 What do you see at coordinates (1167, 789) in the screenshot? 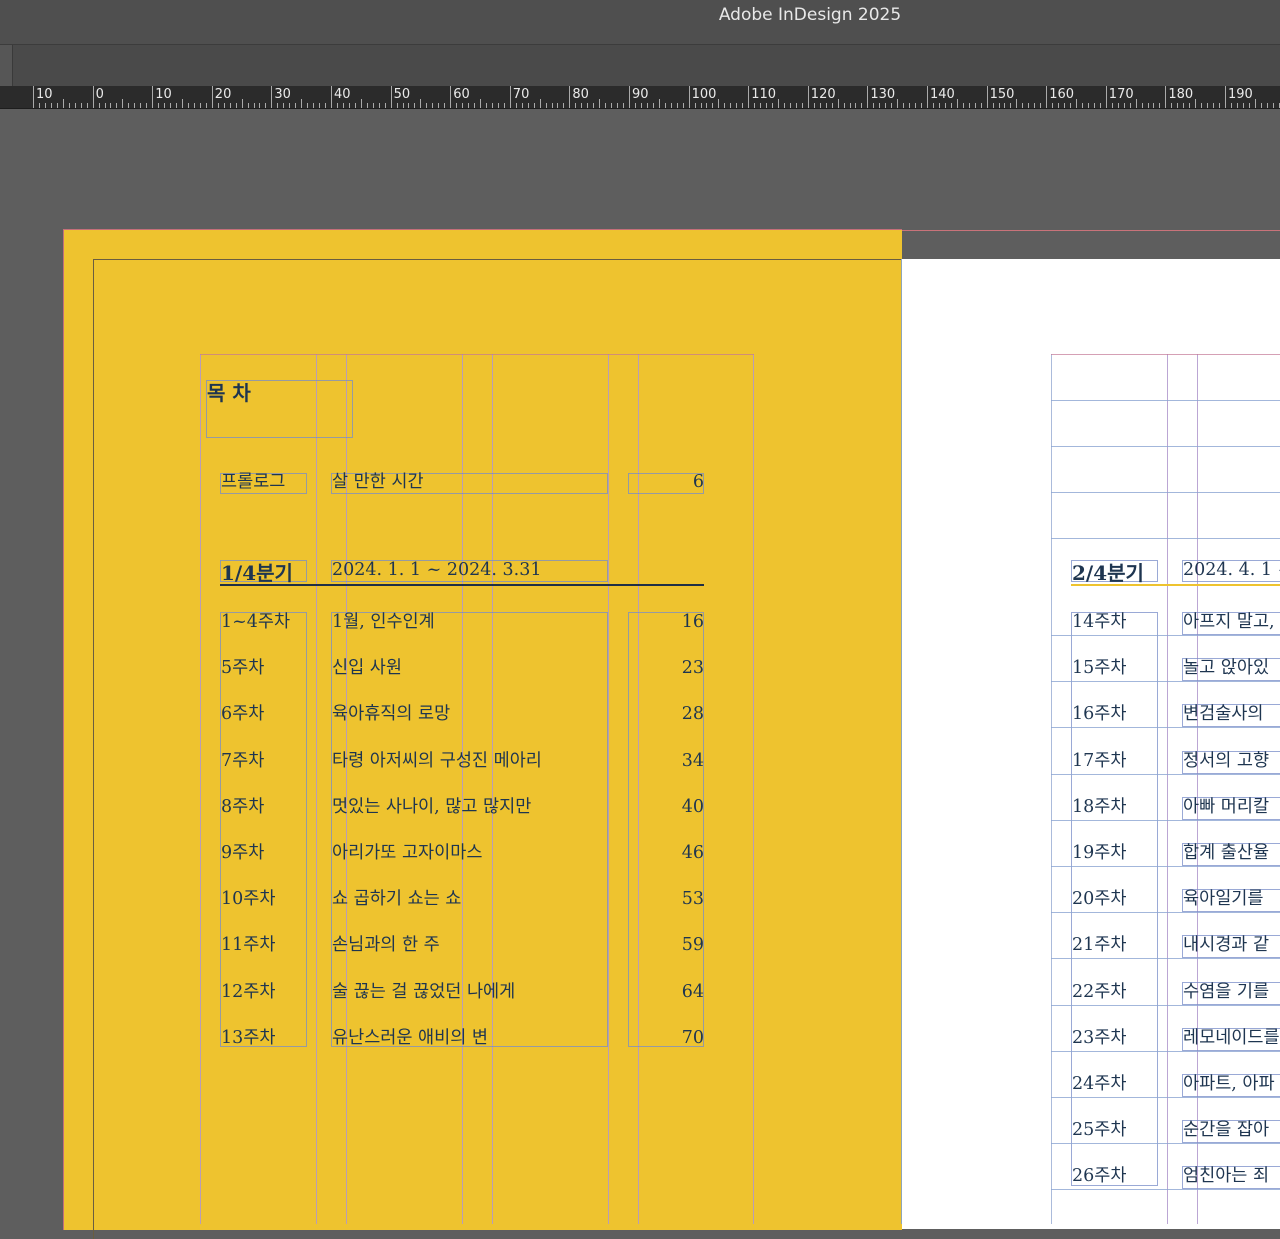
I see `column-guide` at bounding box center [1167, 789].